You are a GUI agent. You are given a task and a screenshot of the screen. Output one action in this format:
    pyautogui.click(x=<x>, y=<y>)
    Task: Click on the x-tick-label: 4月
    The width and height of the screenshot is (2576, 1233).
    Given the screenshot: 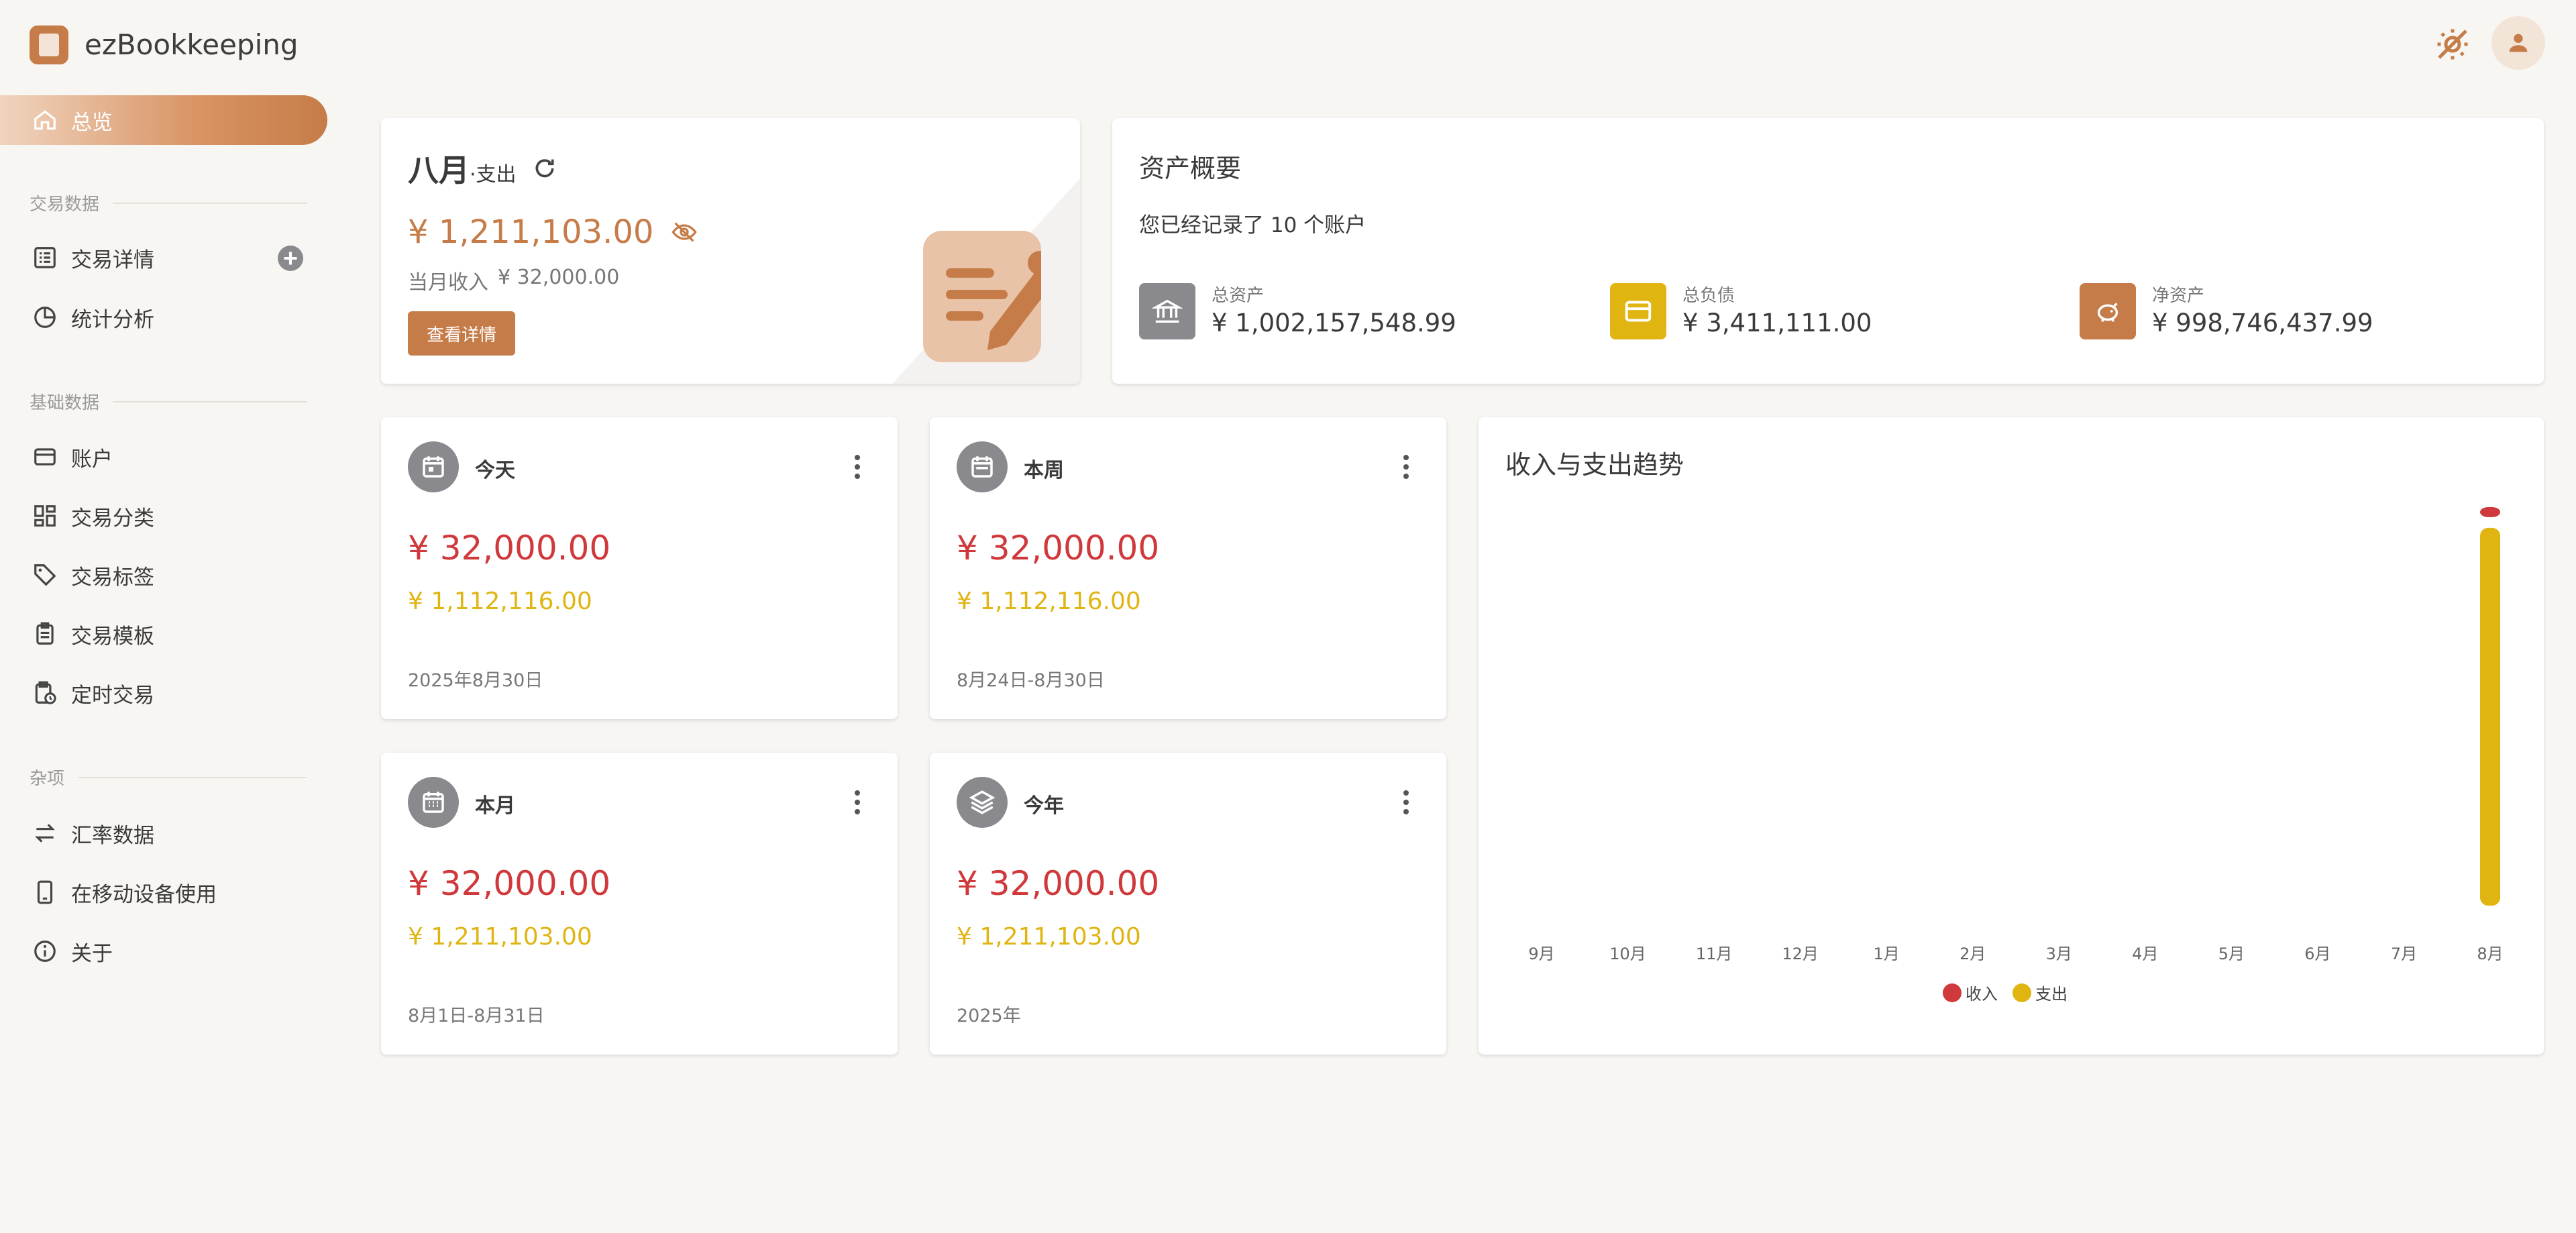 What is the action you would take?
    pyautogui.click(x=2145, y=954)
    